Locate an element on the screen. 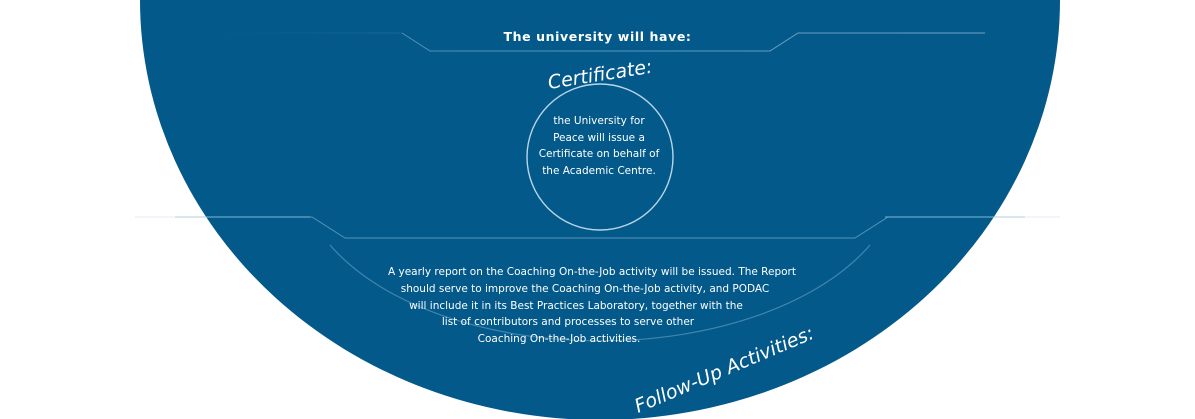  page-heading: The university will have: is located at coordinates (597, 36).